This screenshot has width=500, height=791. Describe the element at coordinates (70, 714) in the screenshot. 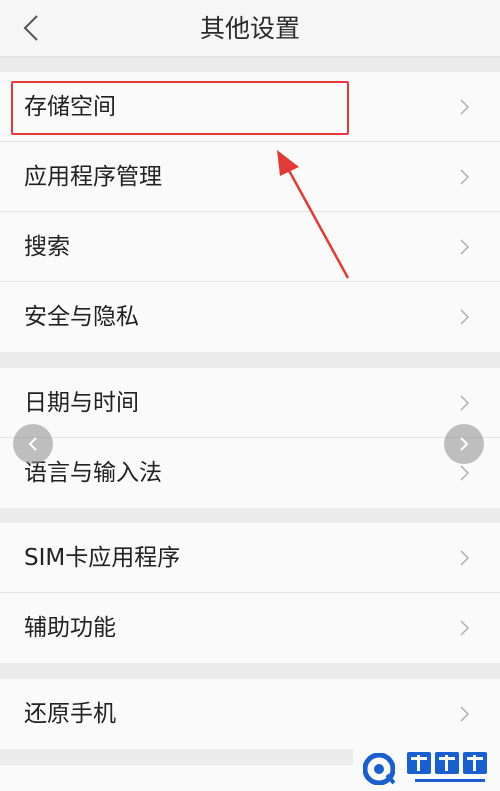

I see `menu-item-label: 还原手机` at that location.